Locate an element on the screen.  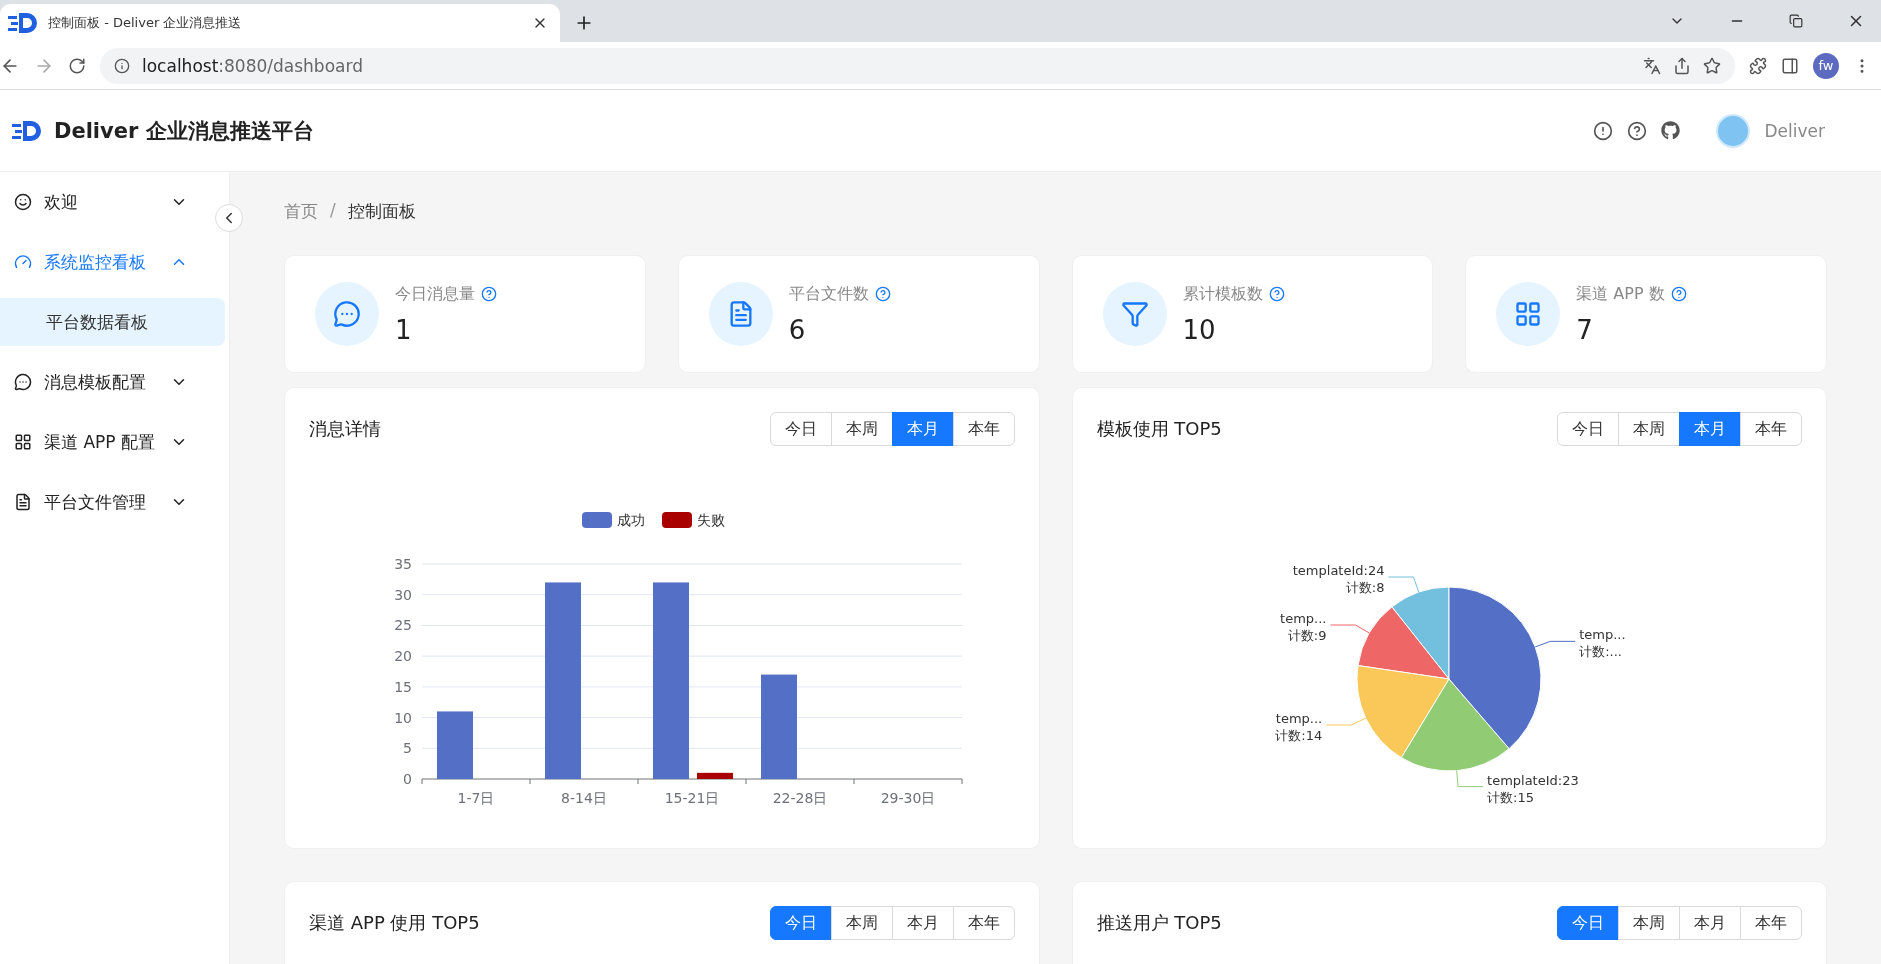
axis-tick-label: 10 is located at coordinates (402, 717).